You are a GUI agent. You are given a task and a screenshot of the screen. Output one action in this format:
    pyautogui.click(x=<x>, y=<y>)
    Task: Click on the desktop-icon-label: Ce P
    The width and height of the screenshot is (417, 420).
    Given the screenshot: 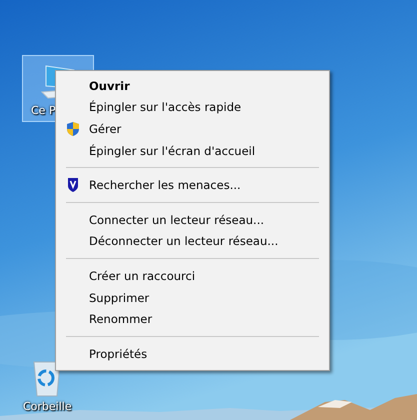 What is the action you would take?
    pyautogui.click(x=43, y=110)
    